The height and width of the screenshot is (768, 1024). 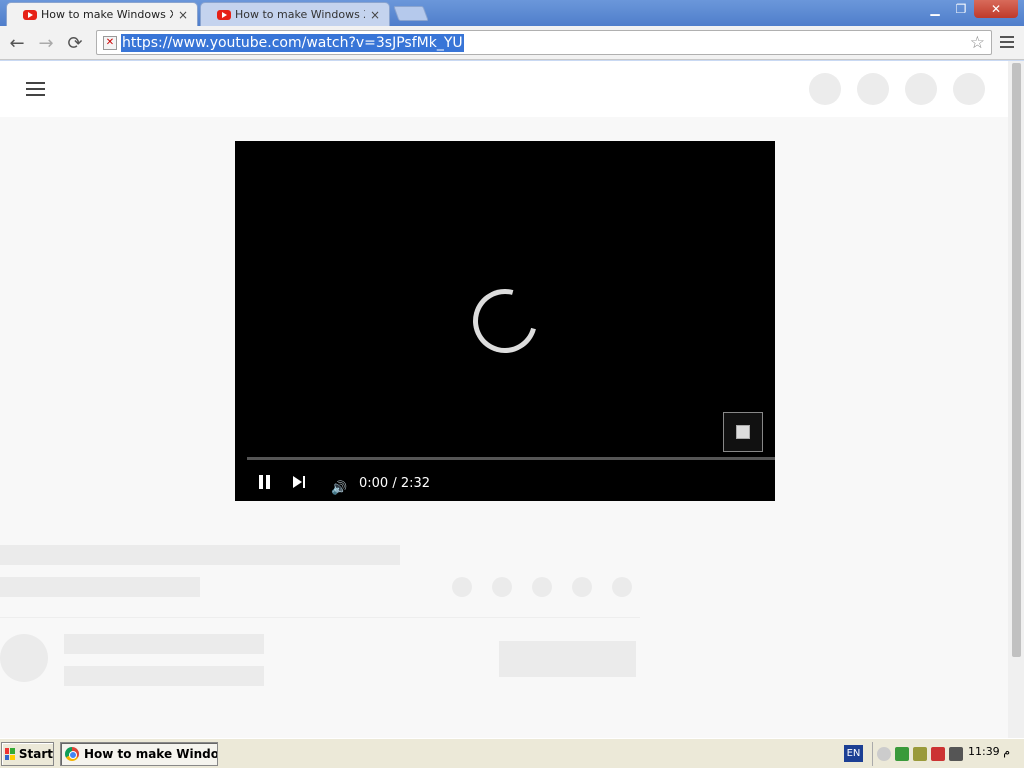 What do you see at coordinates (977, 43) in the screenshot?
I see `bookmark-star-icon: ☆` at bounding box center [977, 43].